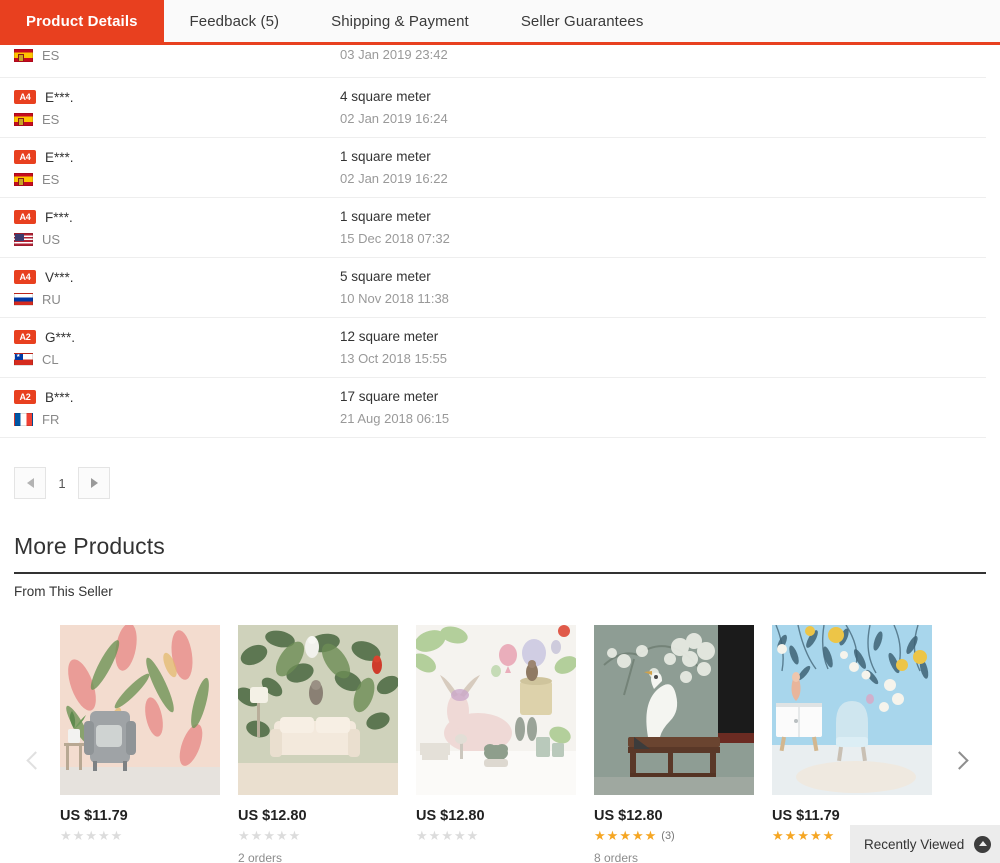 The width and height of the screenshot is (1000, 863). Describe the element at coordinates (177, 179) in the screenshot. I see `buyer-country: ES` at that location.